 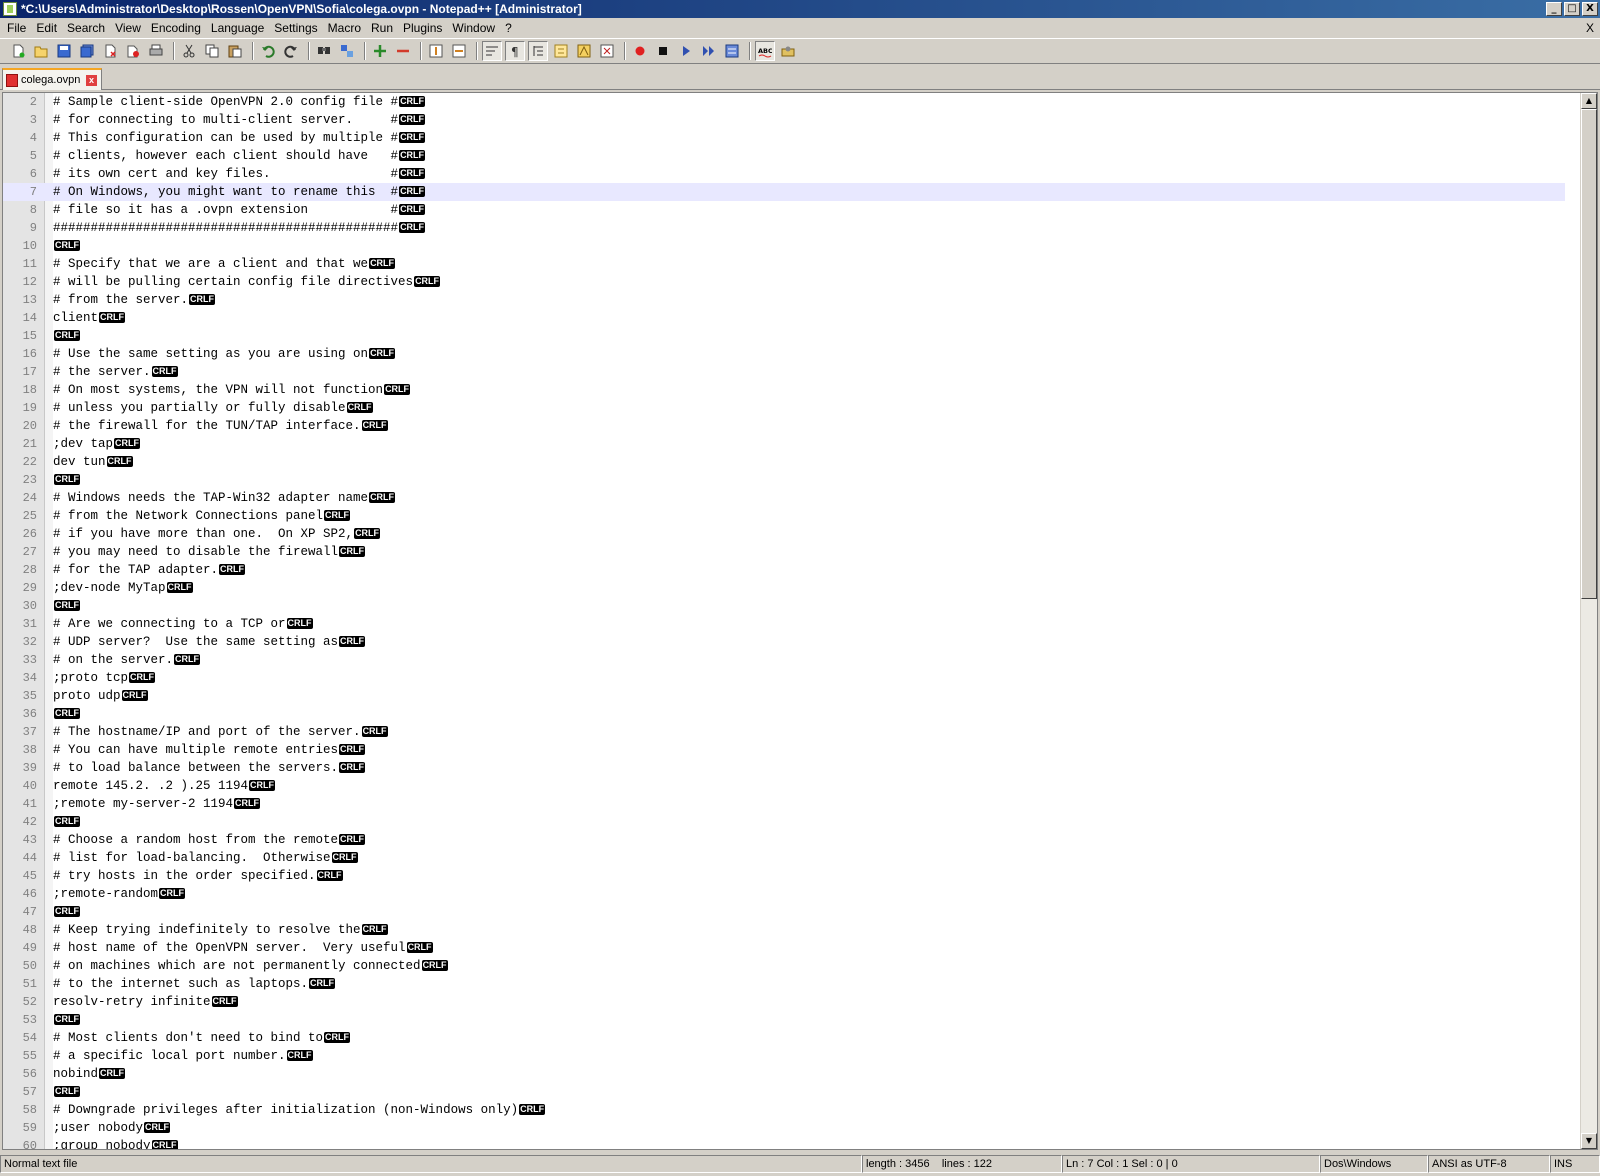 I want to click on menu-edit: Edit, so click(x=46, y=28).